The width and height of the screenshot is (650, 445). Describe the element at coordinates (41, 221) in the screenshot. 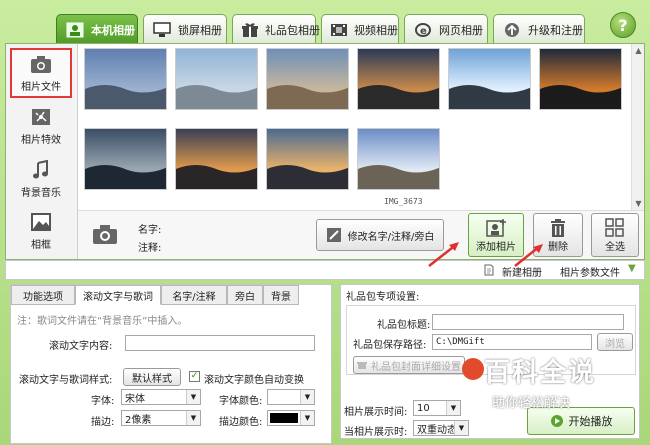

I see `picture-frame-icon` at that location.